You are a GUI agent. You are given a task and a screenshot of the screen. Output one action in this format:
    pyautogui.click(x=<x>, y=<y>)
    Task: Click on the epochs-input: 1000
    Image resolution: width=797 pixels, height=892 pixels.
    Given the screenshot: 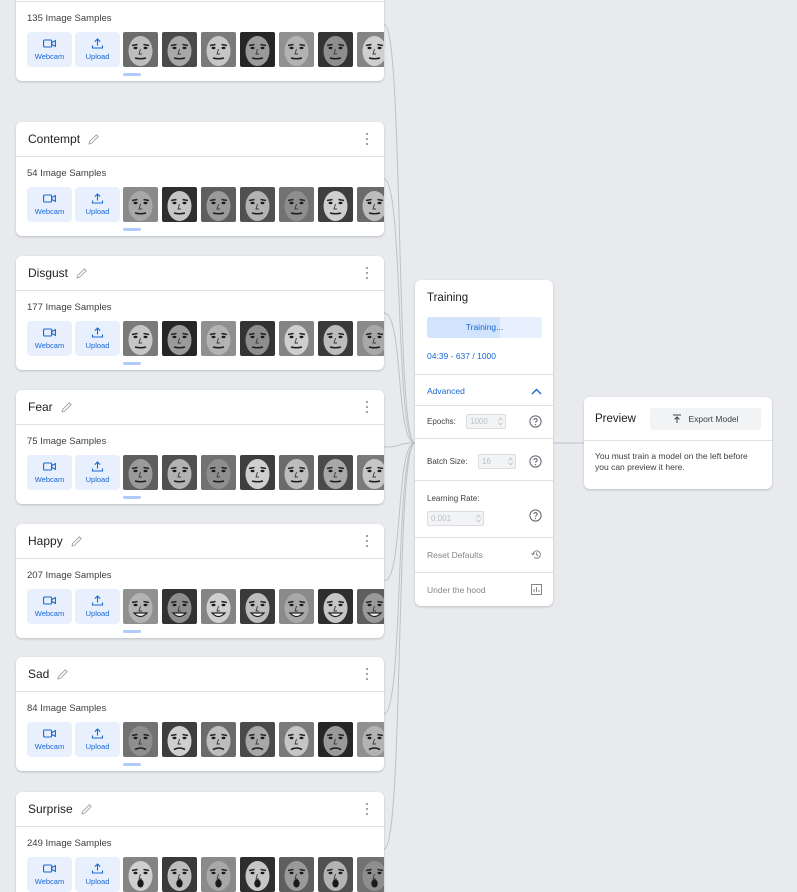 What is the action you would take?
    pyautogui.click(x=486, y=421)
    